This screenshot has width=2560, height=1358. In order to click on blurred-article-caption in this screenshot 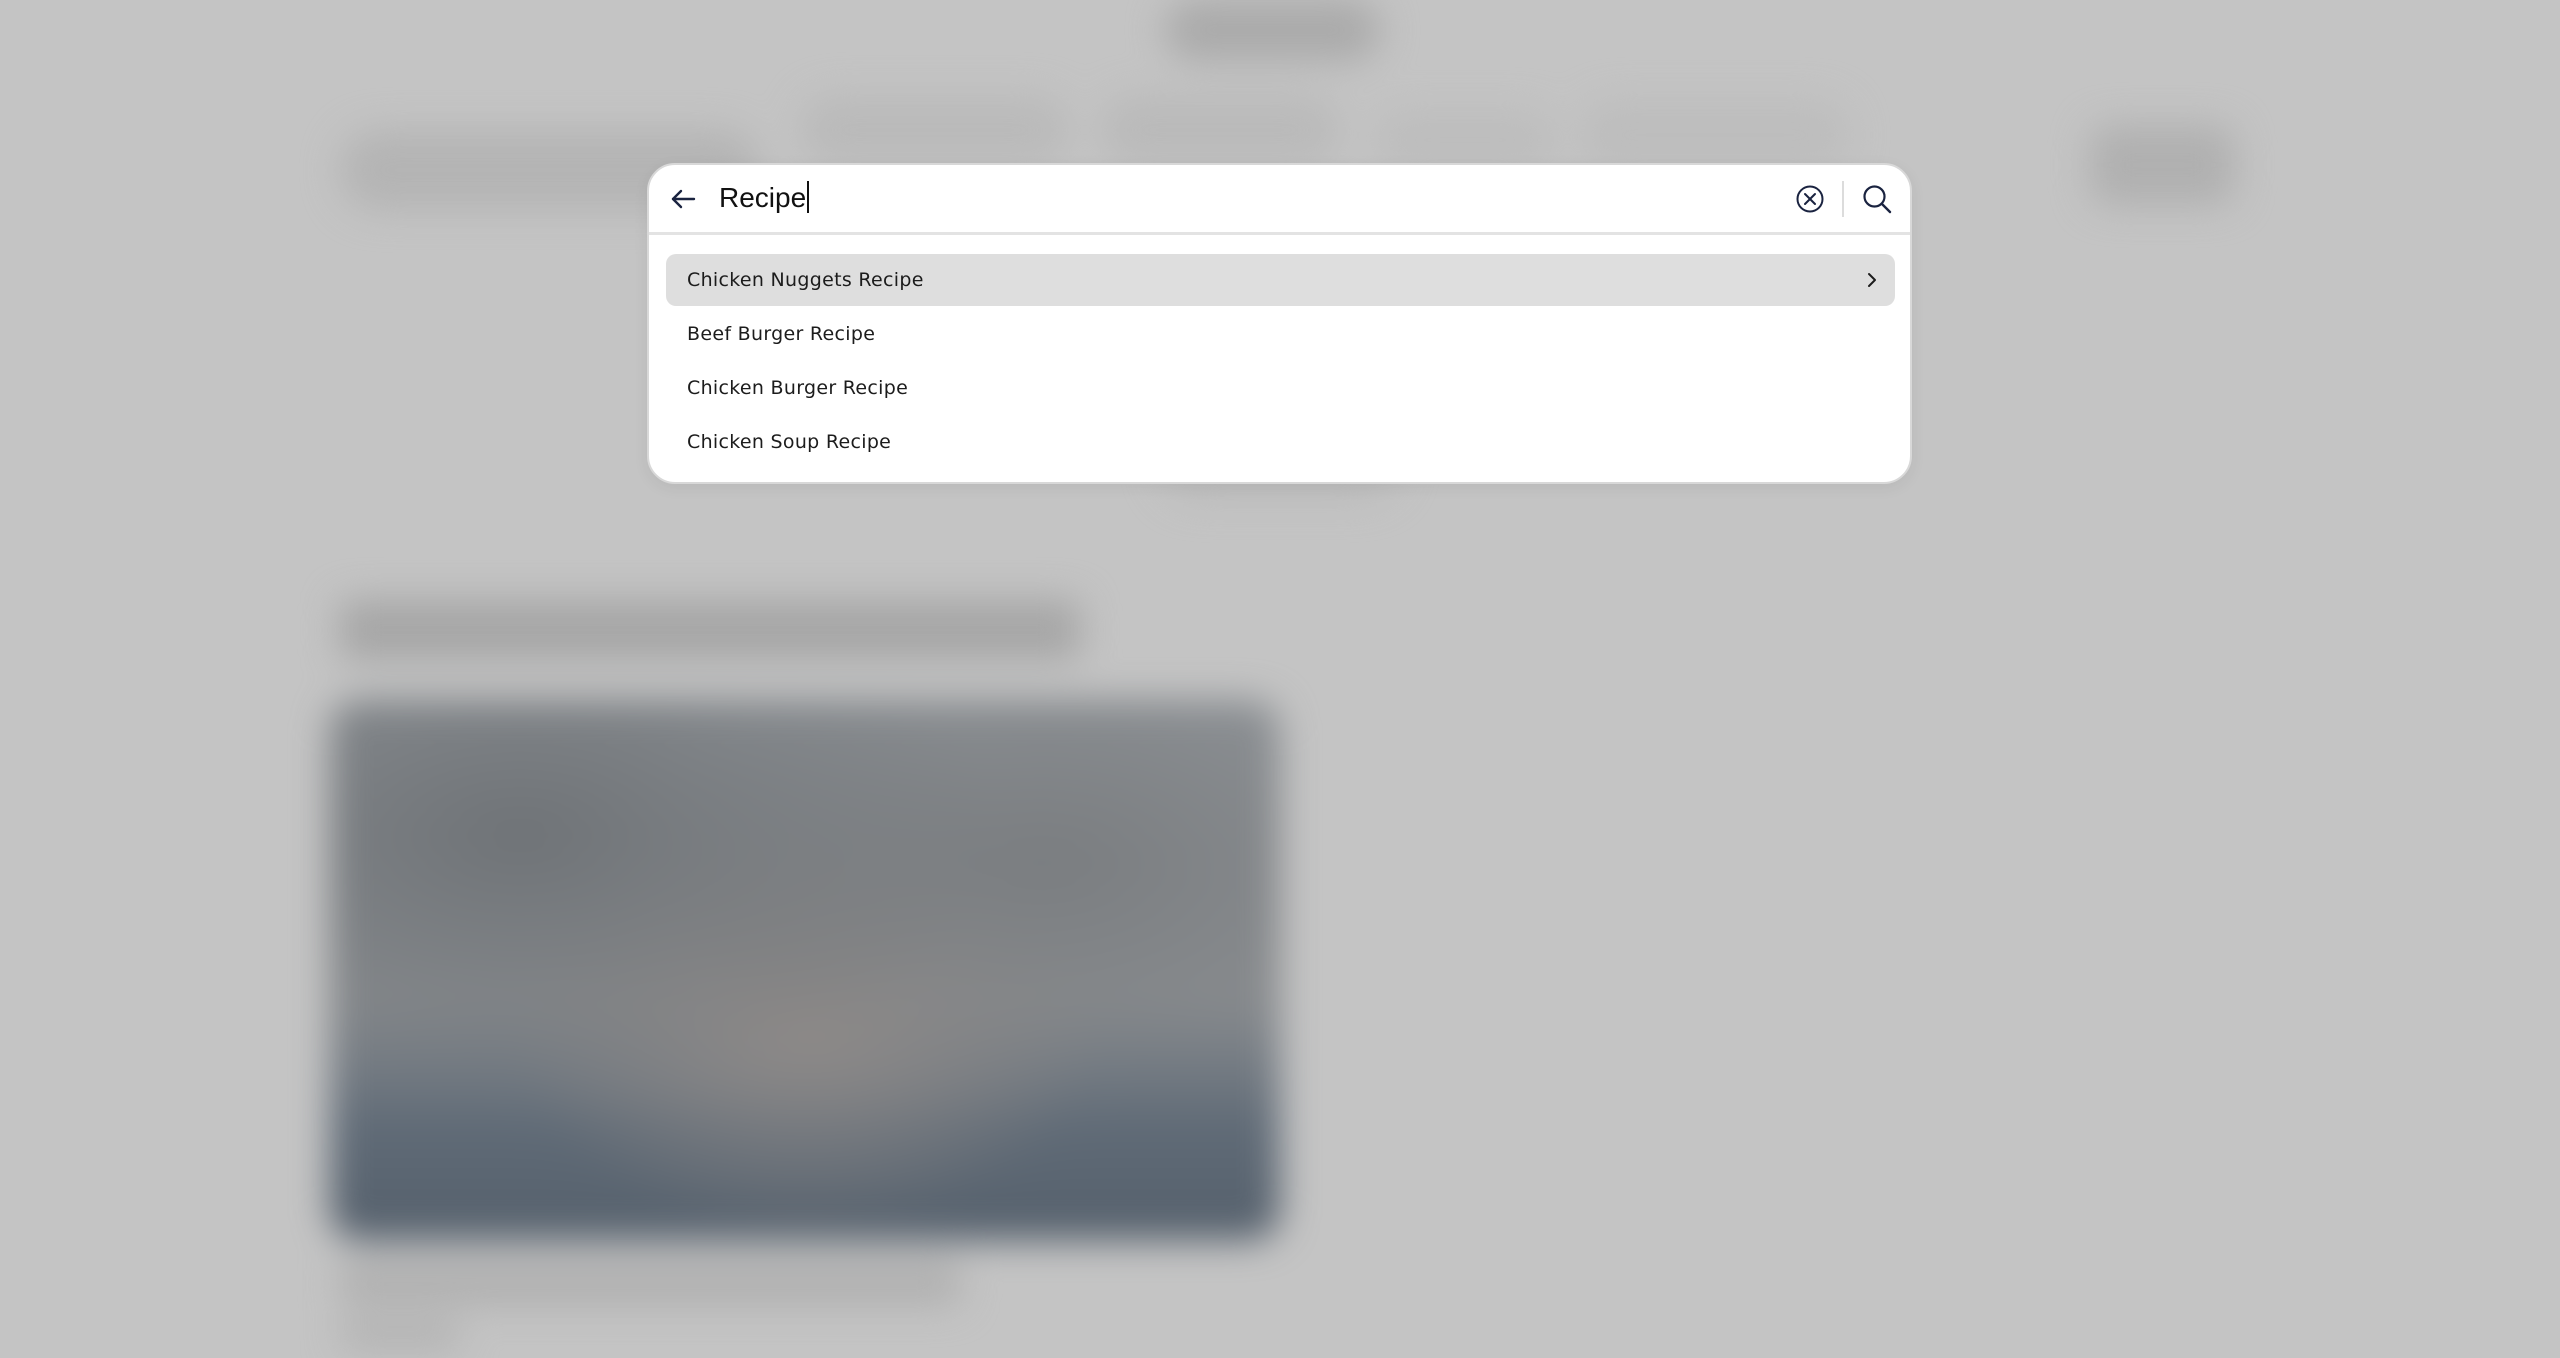, I will do `click(650, 1282)`.